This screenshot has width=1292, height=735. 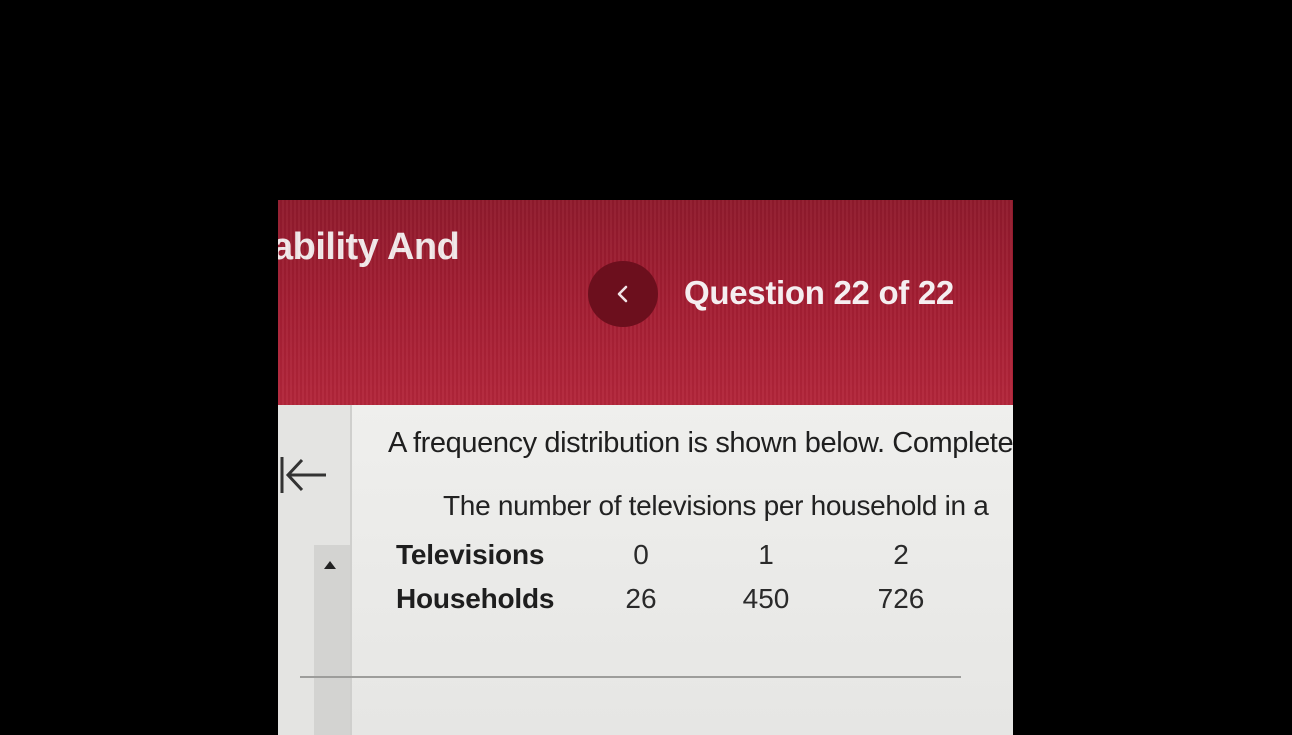 I want to click on table-row: Households 26 450 726, so click(x=668, y=599).